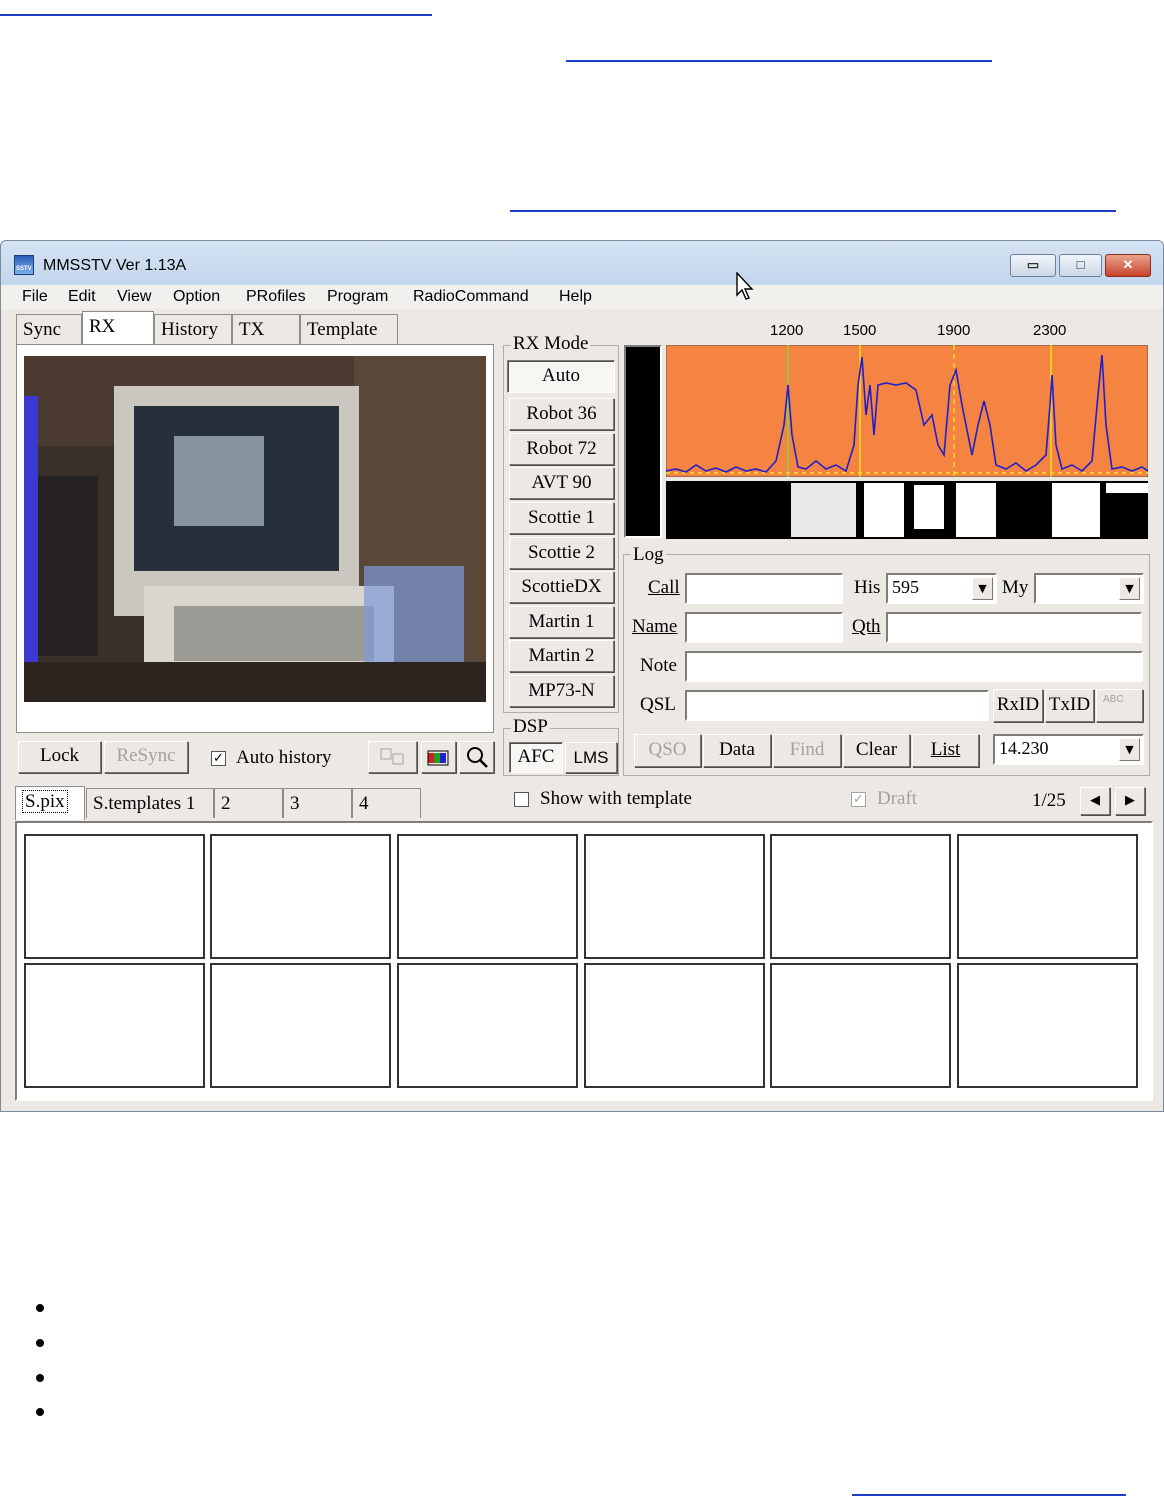 The image size is (1164, 1498). Describe the element at coordinates (1128, 265) in the screenshot. I see `close-button: ✕` at that location.